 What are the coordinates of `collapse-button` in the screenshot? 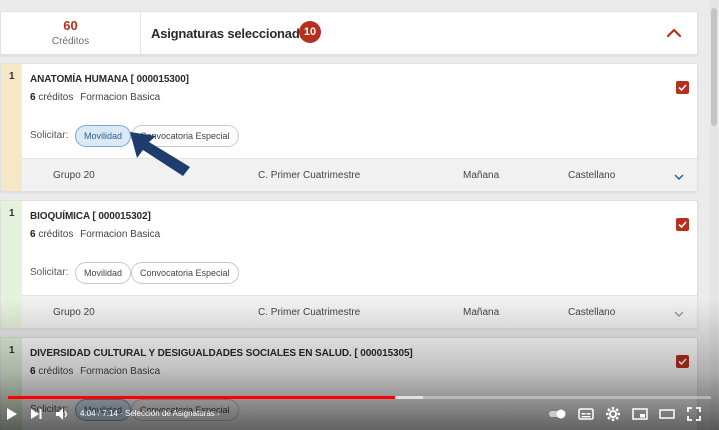 It's located at (674, 33).